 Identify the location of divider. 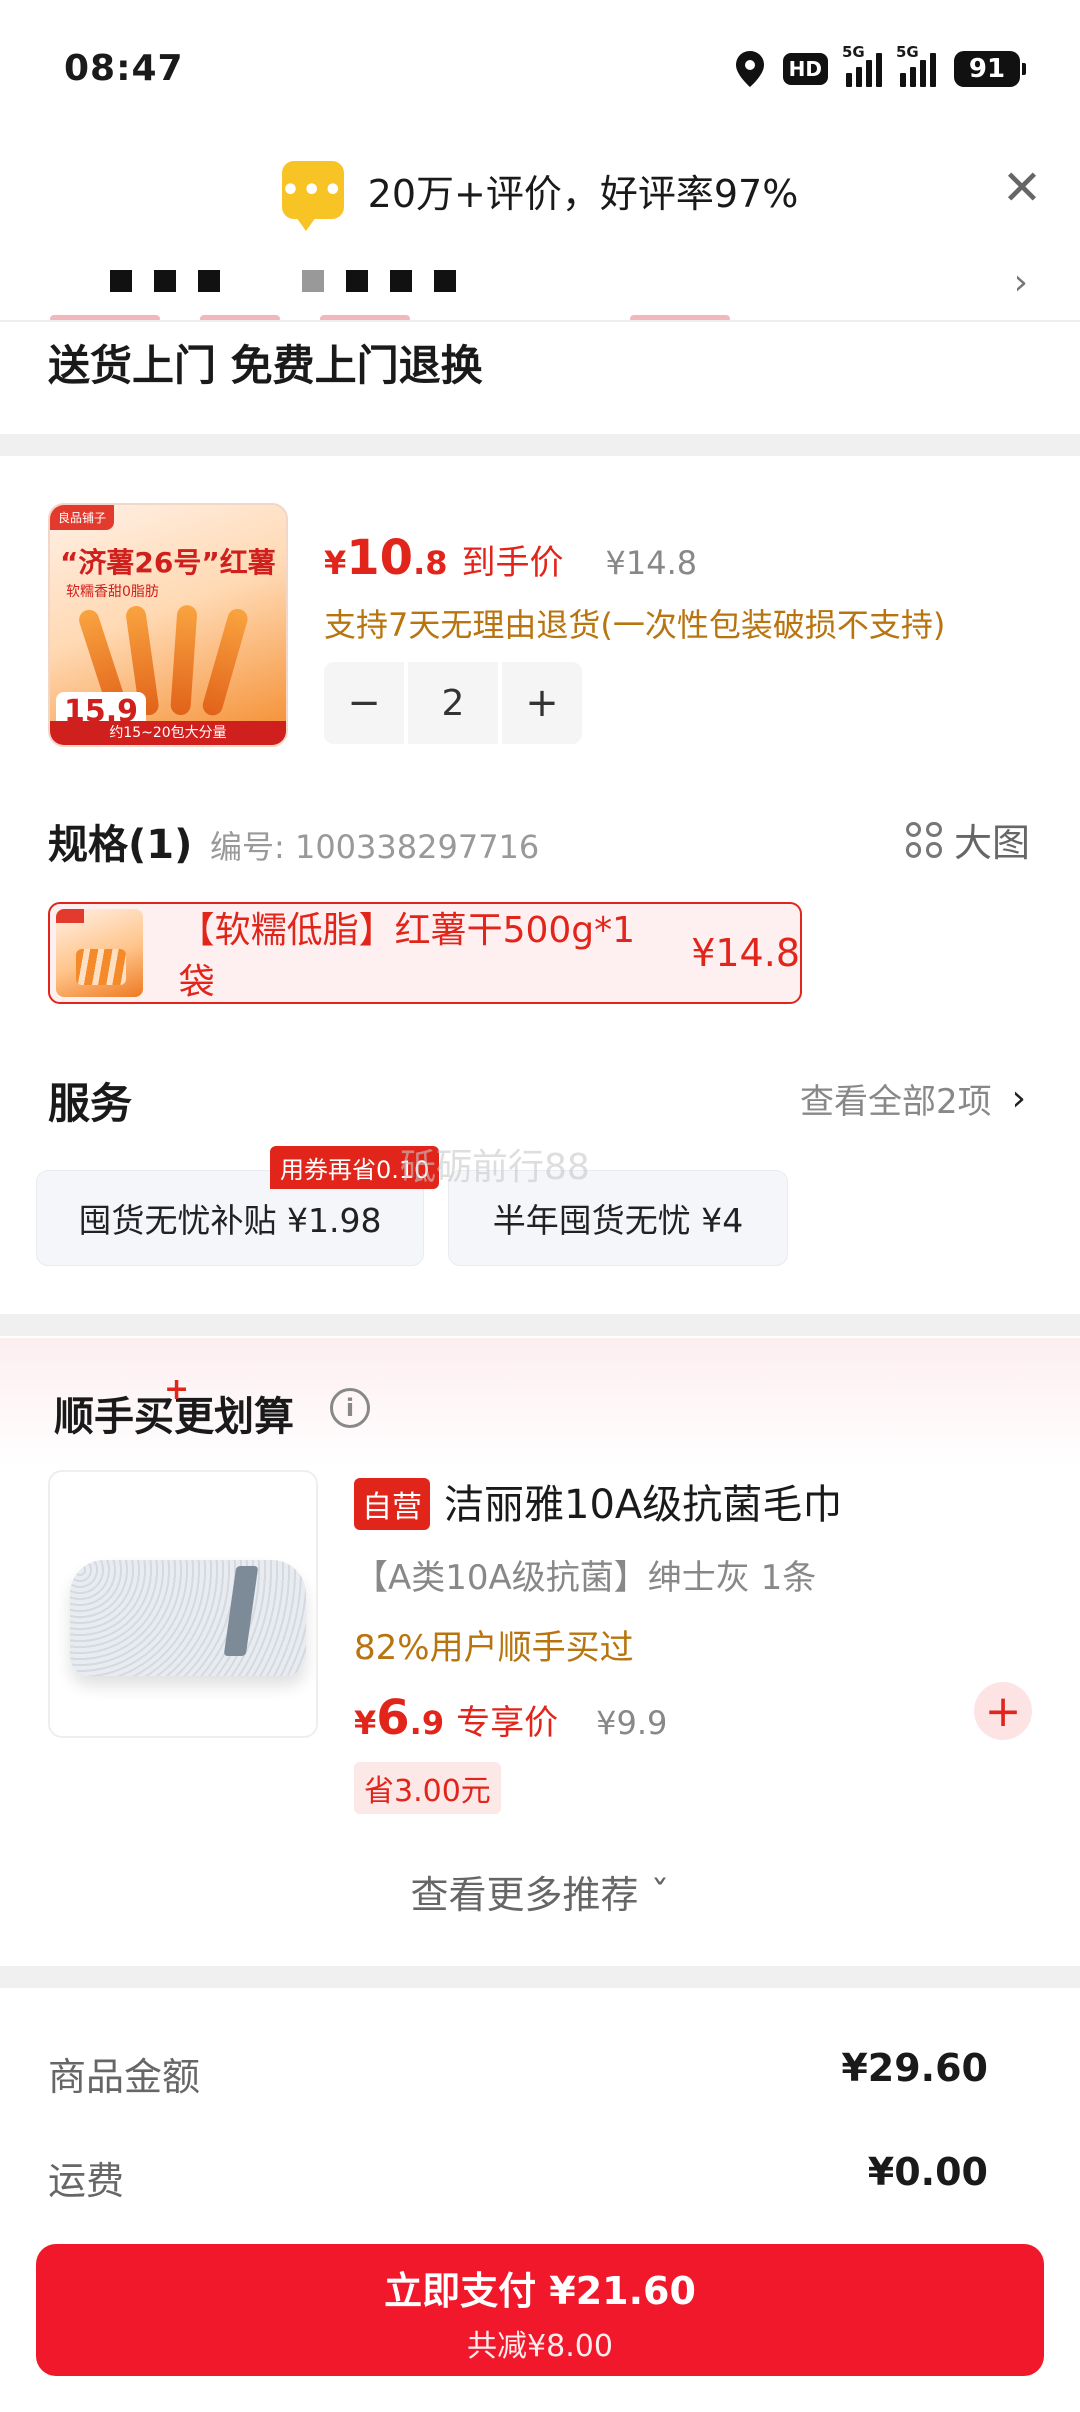
(540, 321).